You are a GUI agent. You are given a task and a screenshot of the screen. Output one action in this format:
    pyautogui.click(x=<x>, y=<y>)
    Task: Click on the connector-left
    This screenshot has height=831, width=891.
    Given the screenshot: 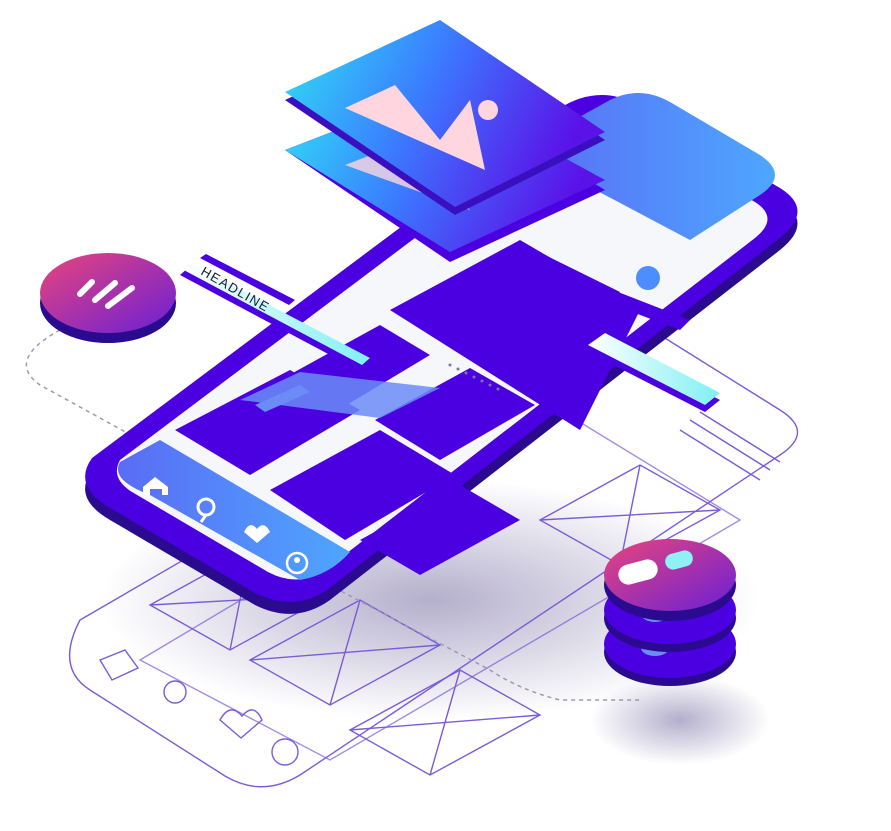 What is the action you would take?
    pyautogui.click(x=83, y=385)
    